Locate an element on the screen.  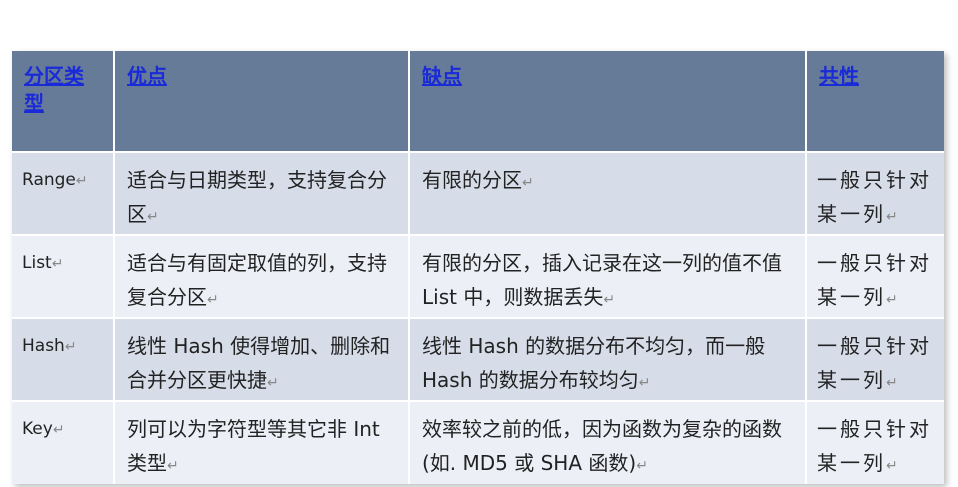
cell-pros: 适合与日期类型，支持复合分区↵ is located at coordinates (262, 193).